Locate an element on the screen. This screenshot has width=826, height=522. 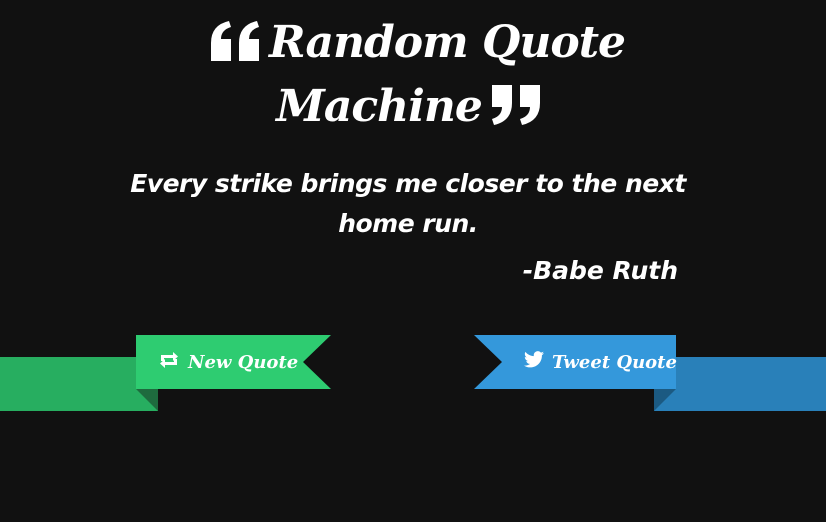
tweet-quote-ribbon-tail is located at coordinates (740, 384).